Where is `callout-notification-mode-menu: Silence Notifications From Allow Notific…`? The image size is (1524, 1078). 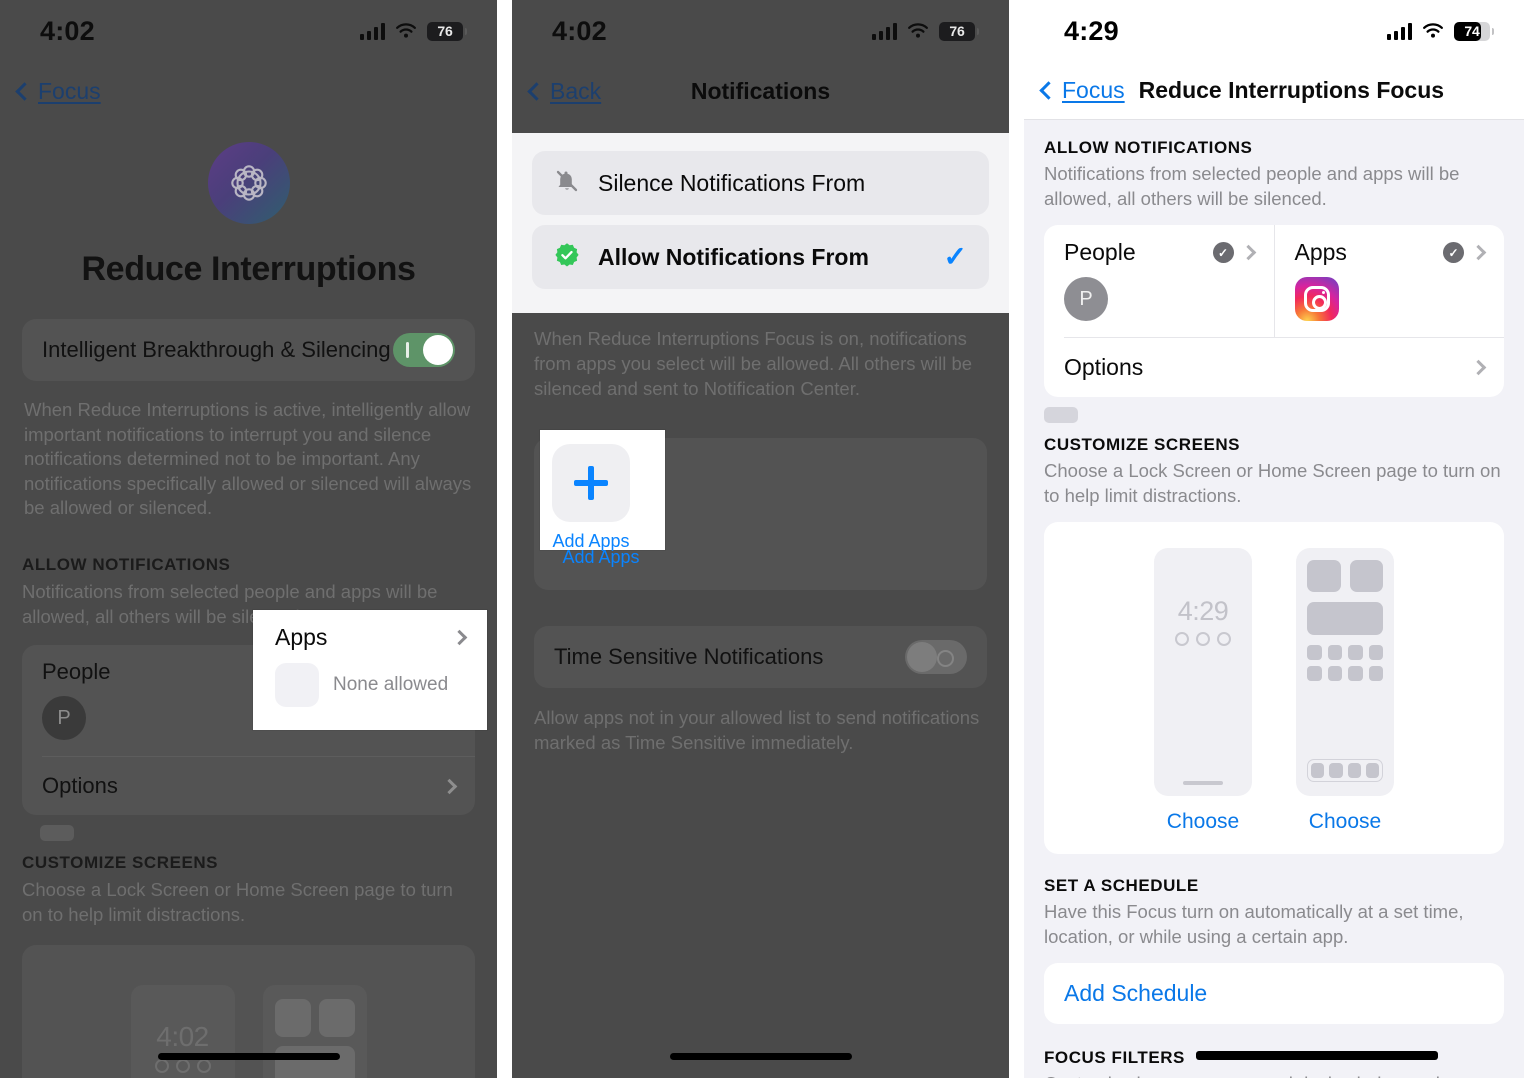
callout-notification-mode-menu: Silence Notifications From Allow Notific… is located at coordinates (760, 223).